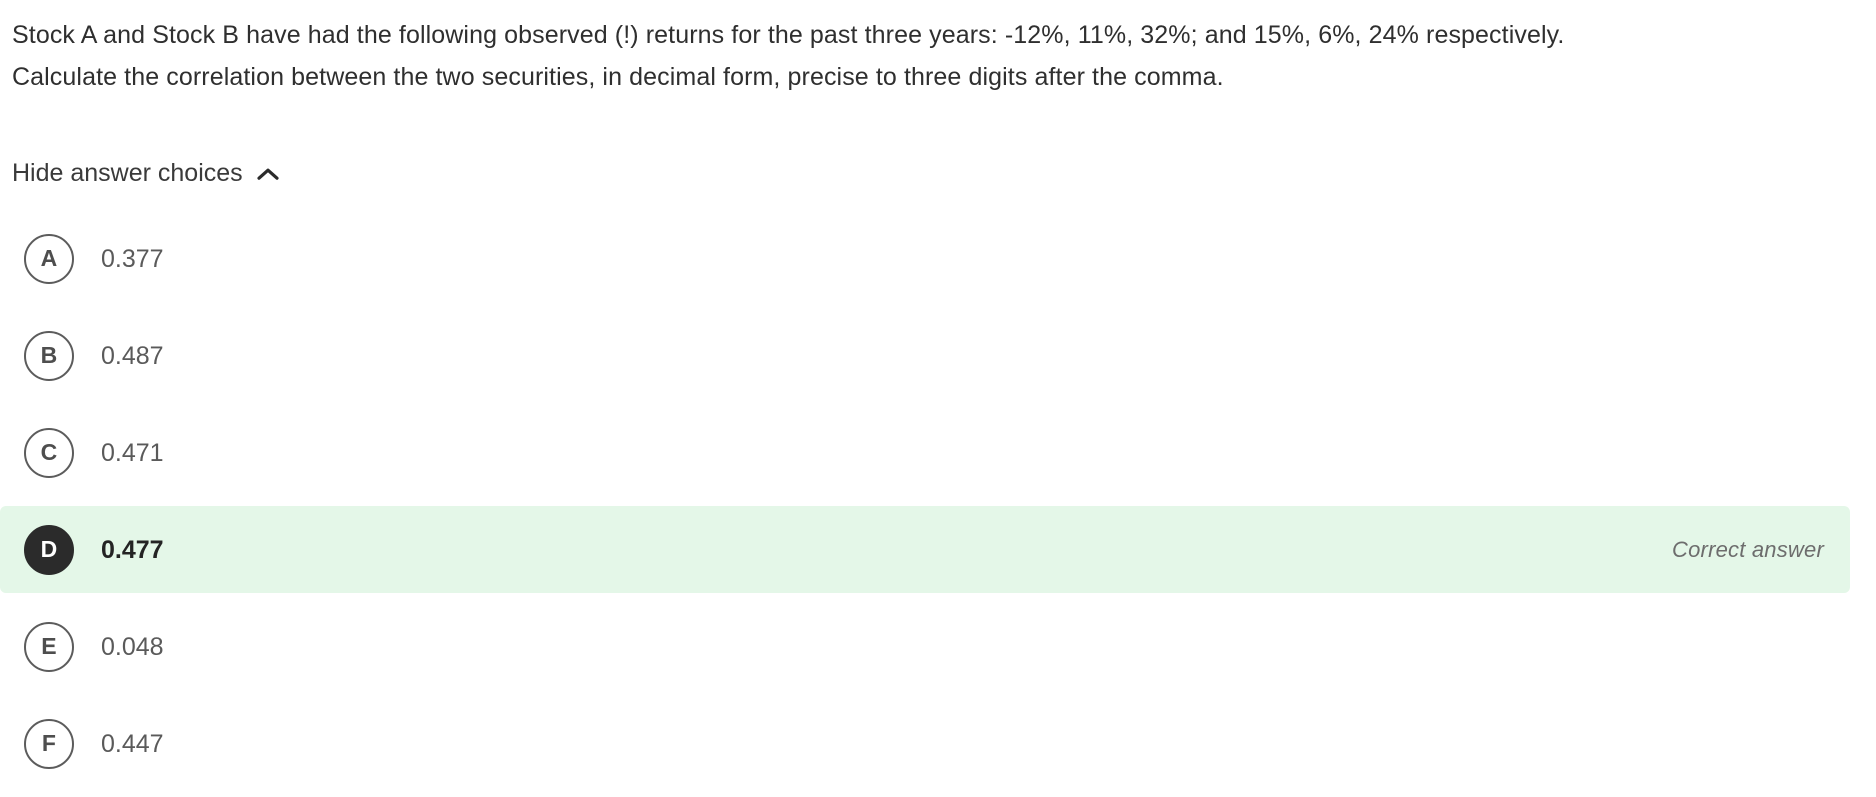 The width and height of the screenshot is (1876, 797). I want to click on choice-value: 0.487, so click(132, 355).